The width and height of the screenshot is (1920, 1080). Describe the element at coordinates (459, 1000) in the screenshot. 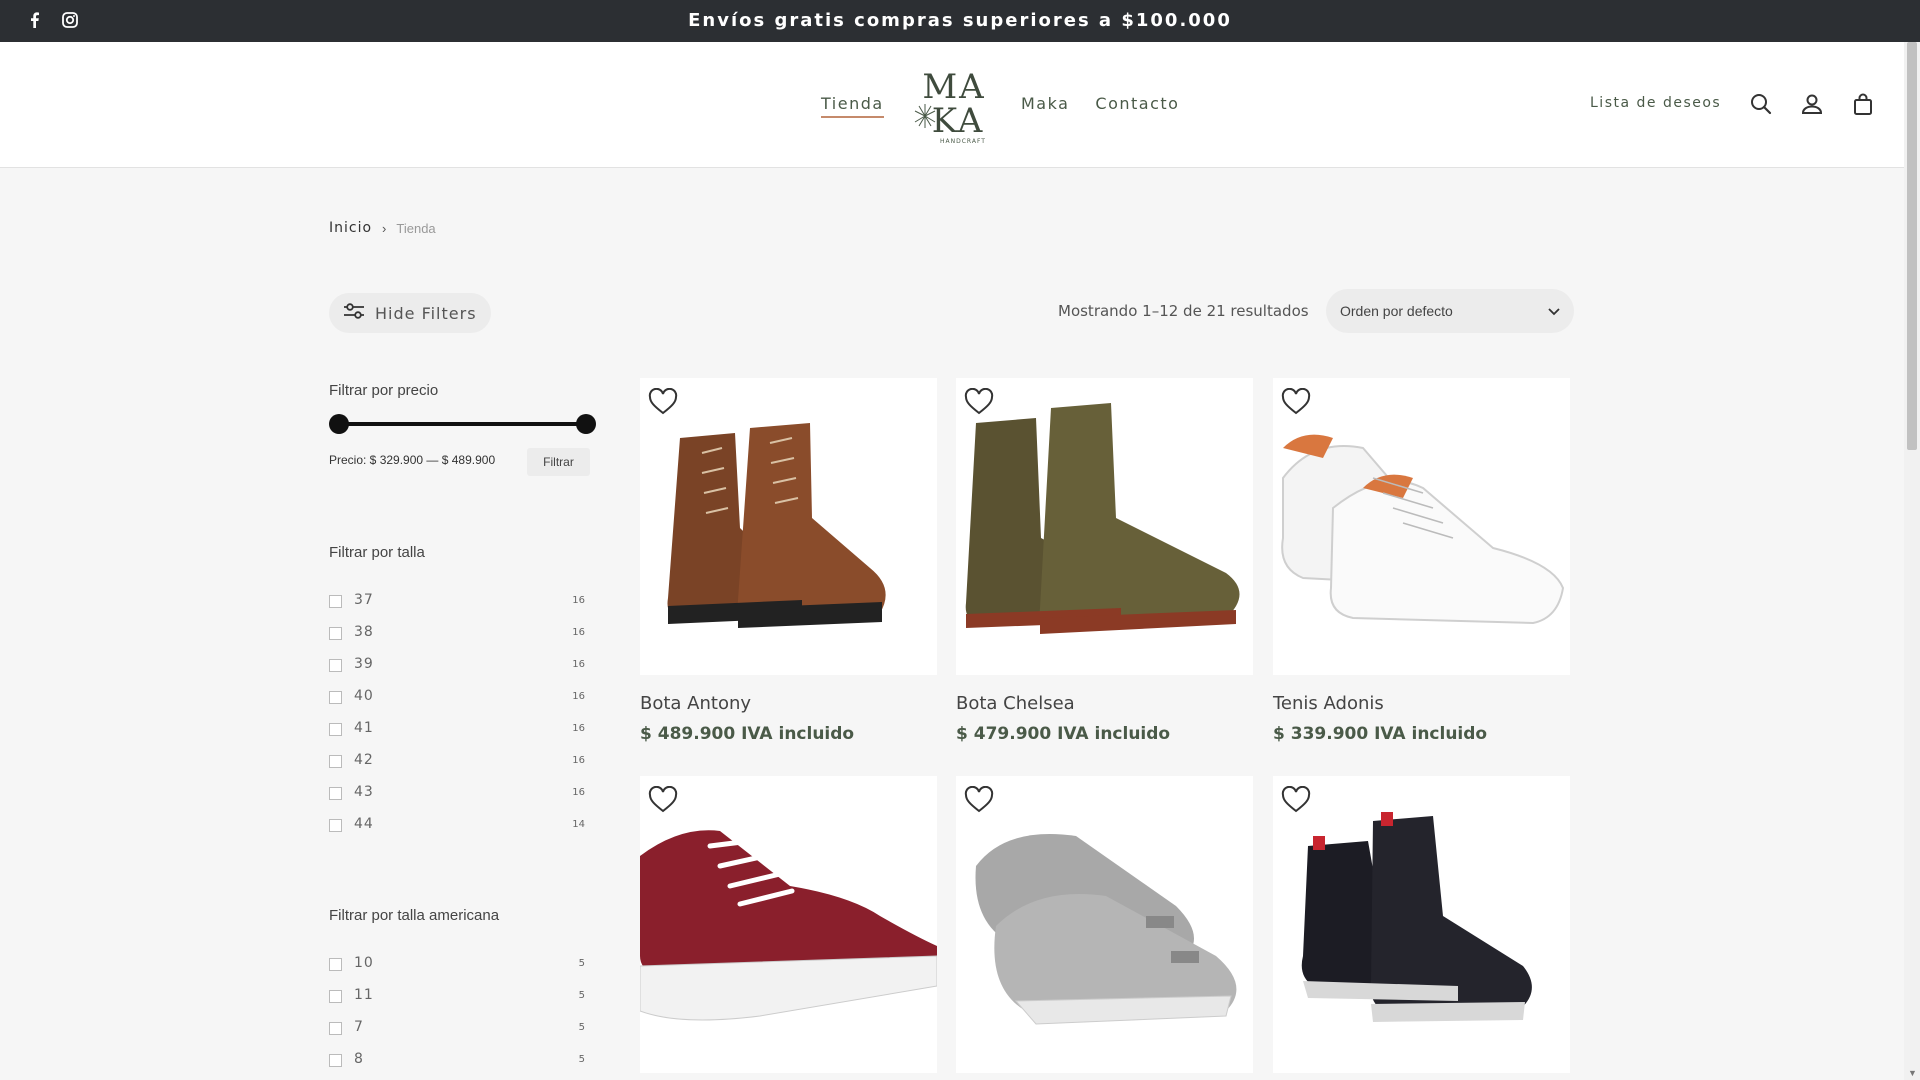

I see `us-size-option: 11 5` at that location.